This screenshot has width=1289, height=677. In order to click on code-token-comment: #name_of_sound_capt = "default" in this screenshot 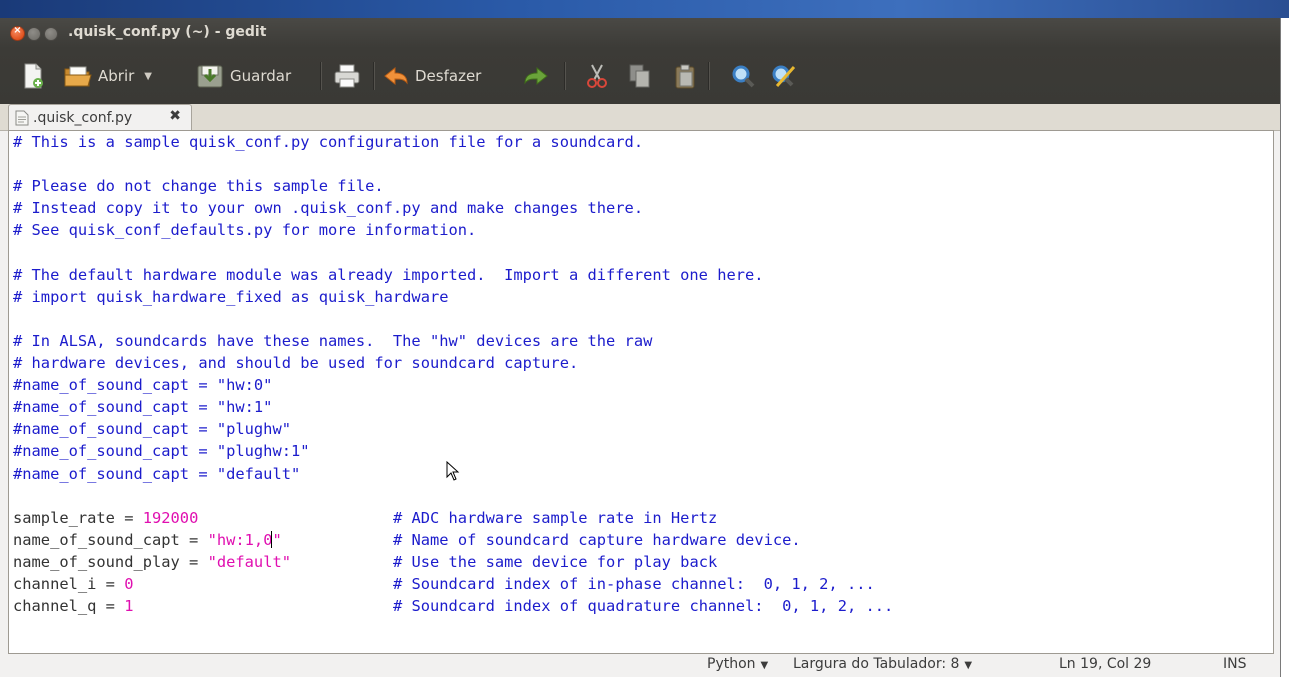, I will do `click(157, 473)`.